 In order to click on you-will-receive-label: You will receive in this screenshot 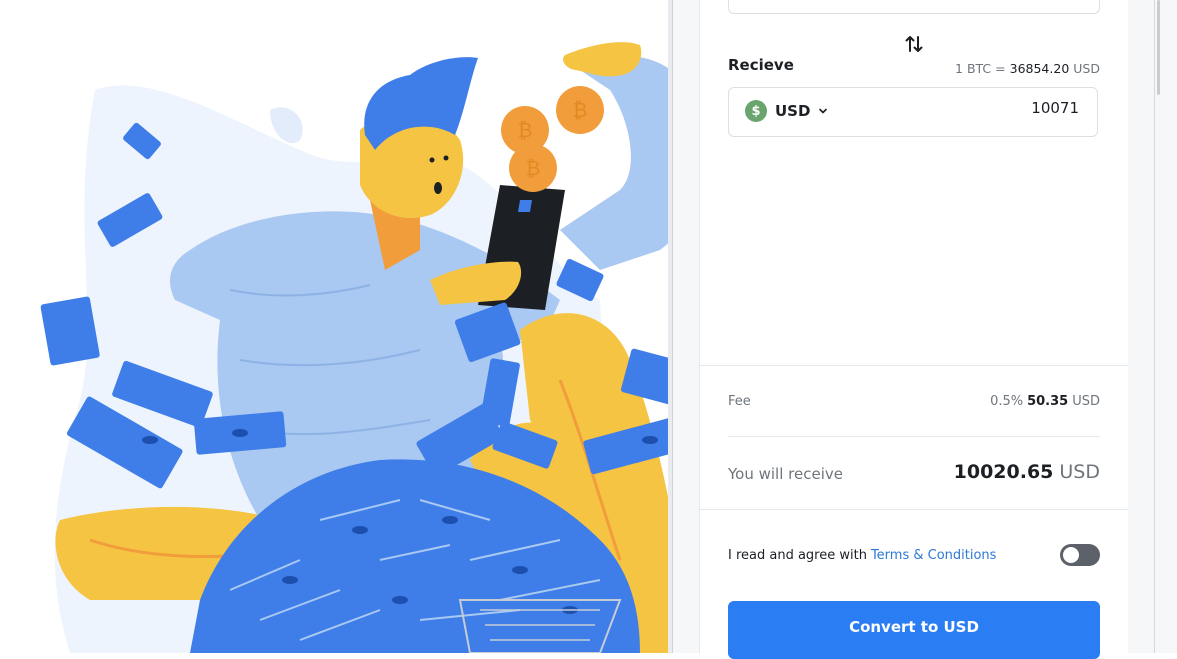, I will do `click(785, 474)`.